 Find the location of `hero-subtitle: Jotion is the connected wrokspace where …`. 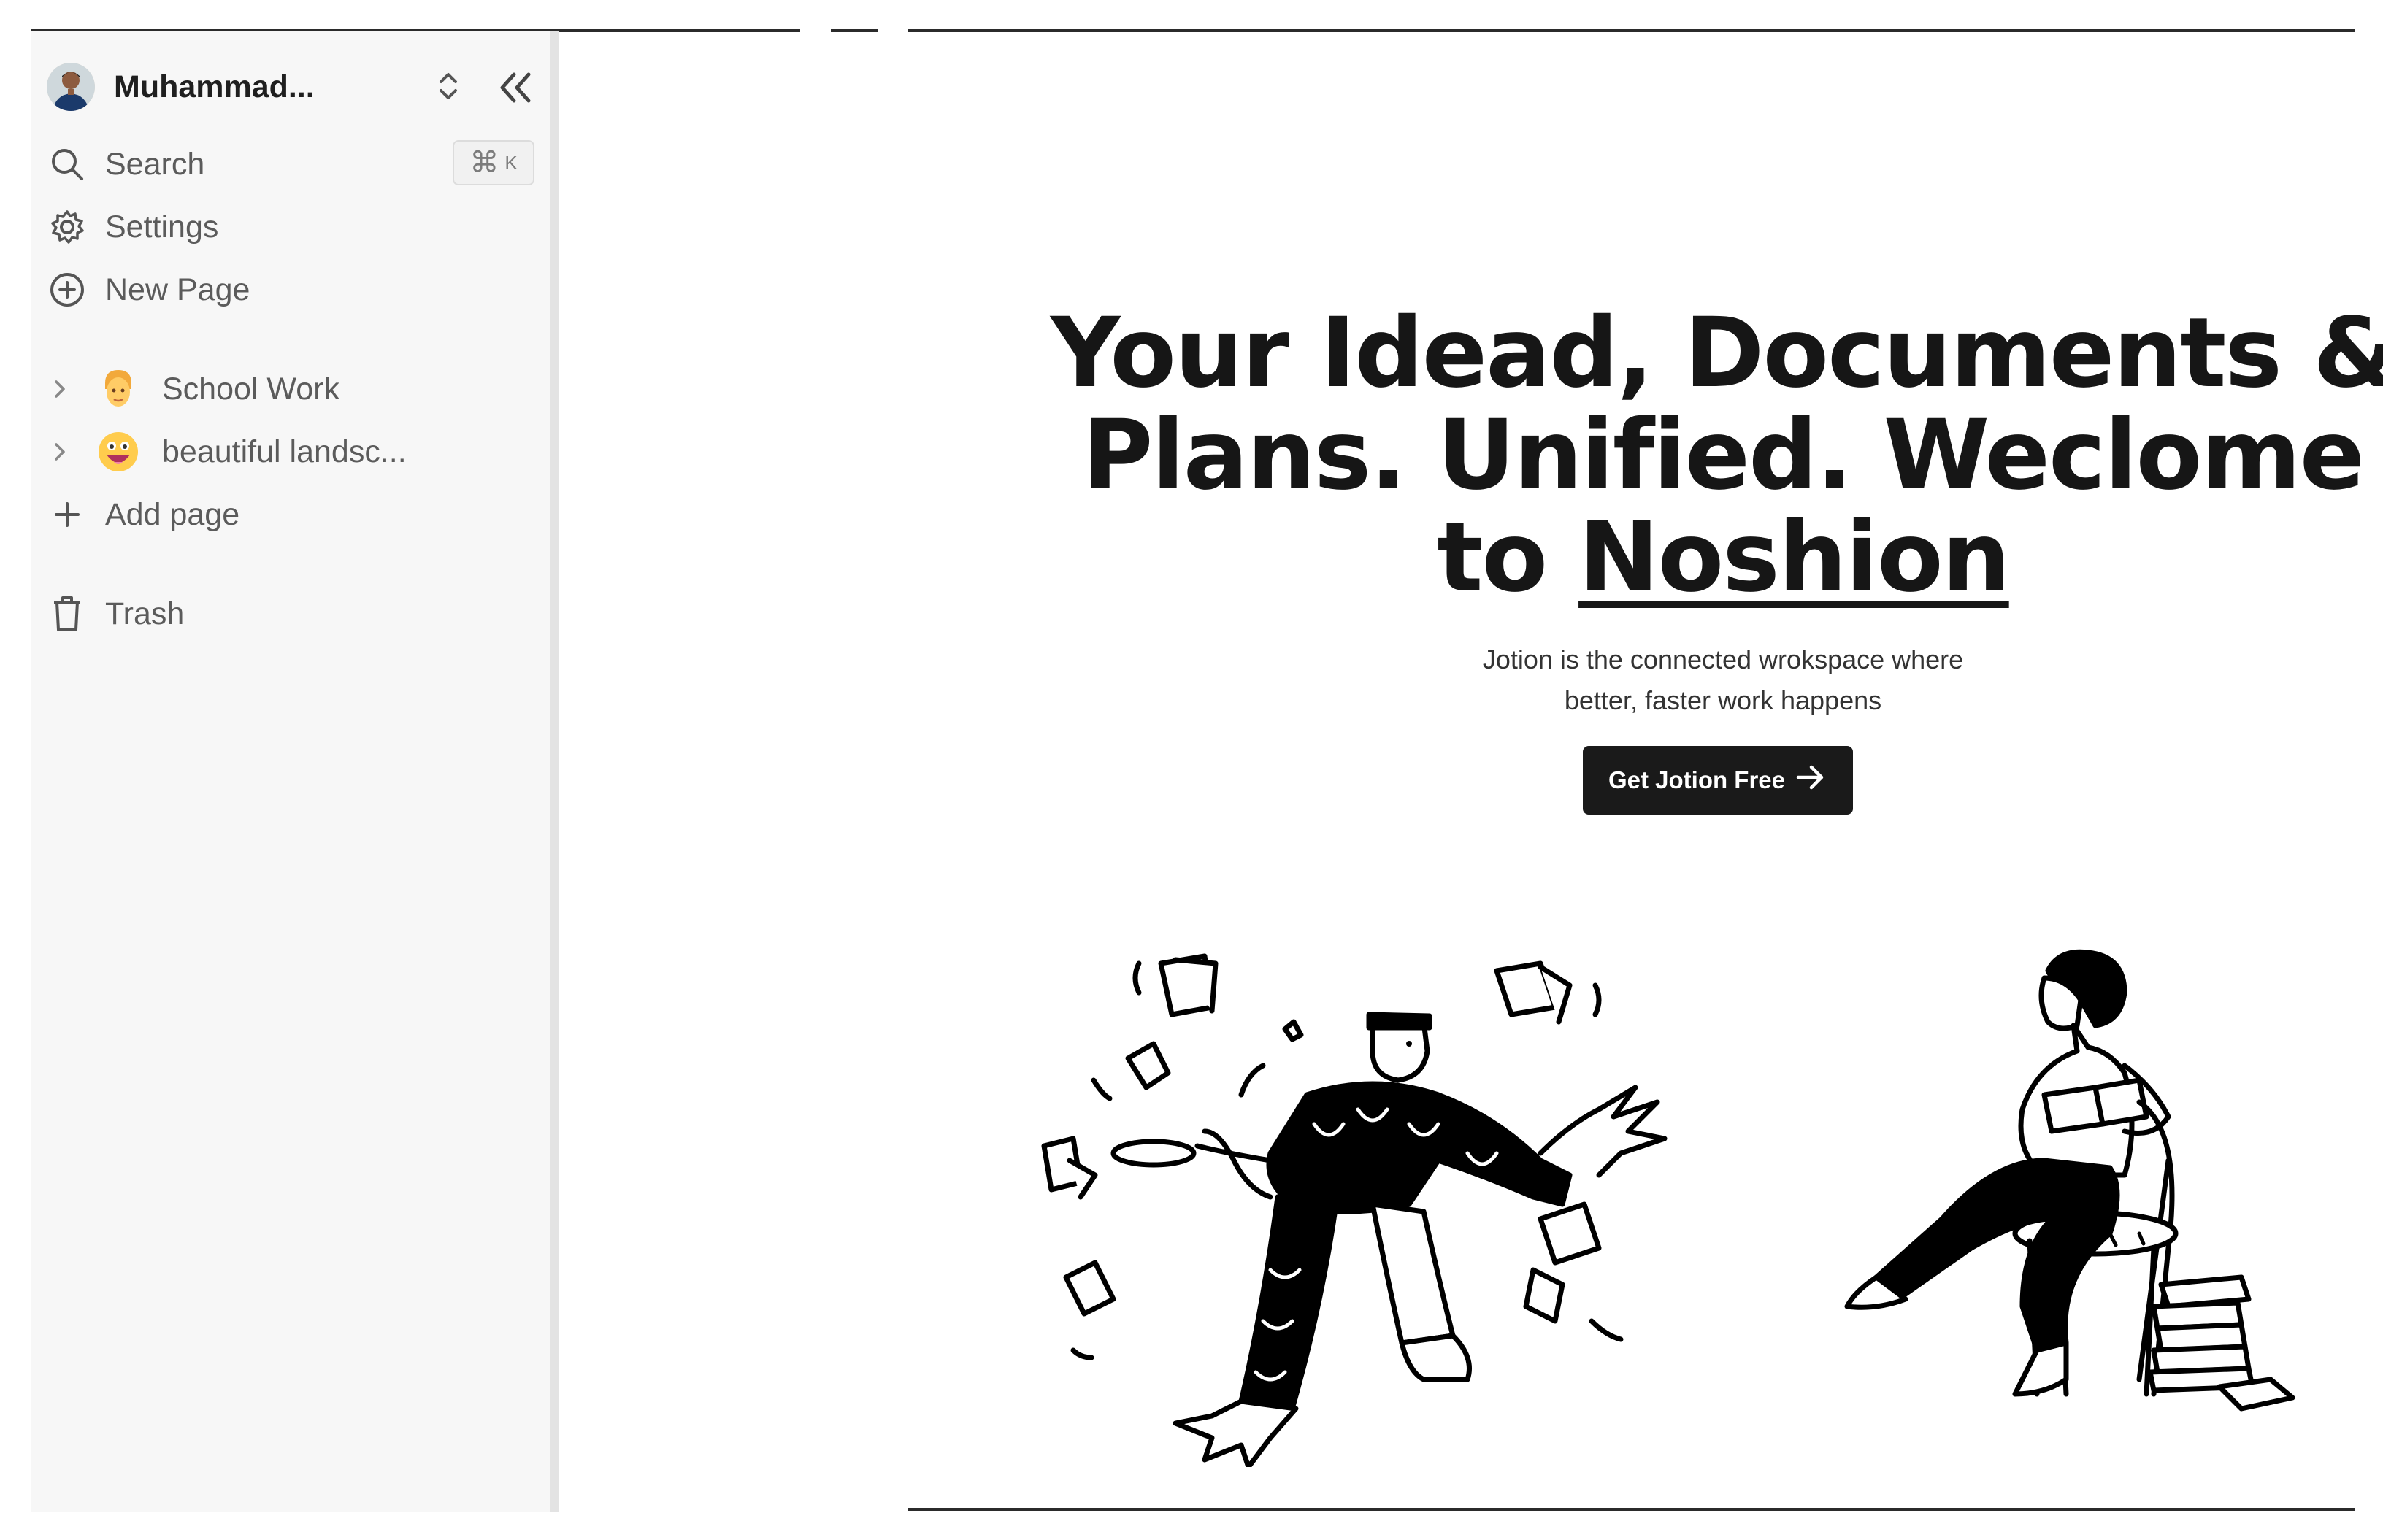

hero-subtitle: Jotion is the connected wrokspace where … is located at coordinates (1723, 680).